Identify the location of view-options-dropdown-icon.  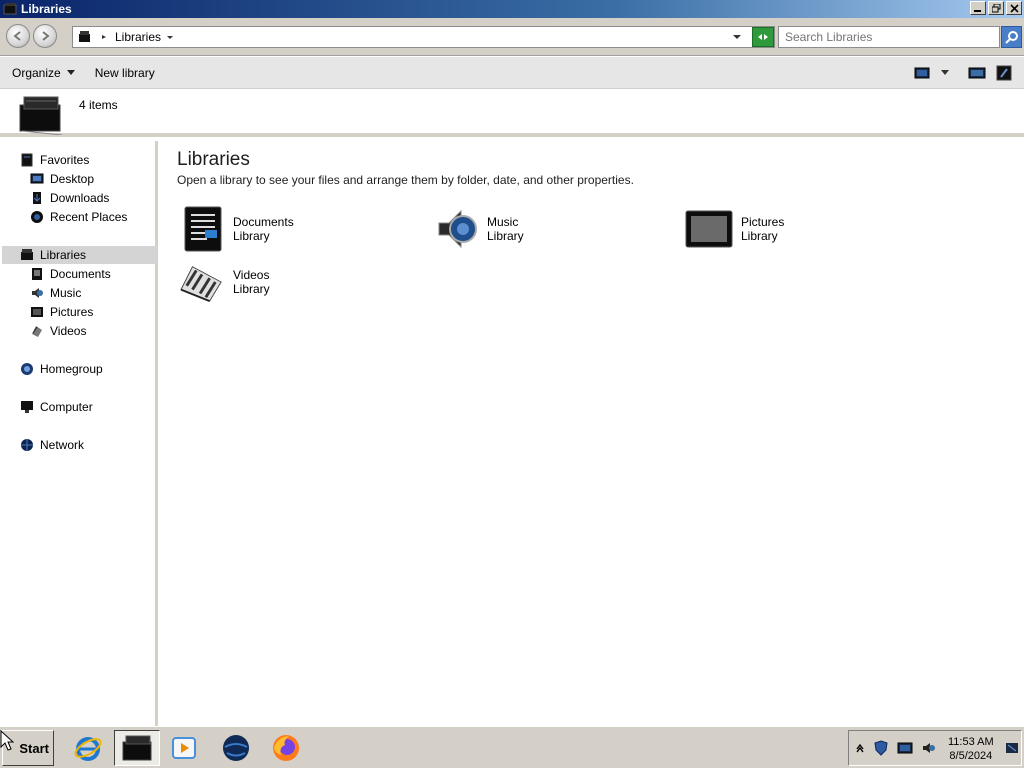
(945, 73).